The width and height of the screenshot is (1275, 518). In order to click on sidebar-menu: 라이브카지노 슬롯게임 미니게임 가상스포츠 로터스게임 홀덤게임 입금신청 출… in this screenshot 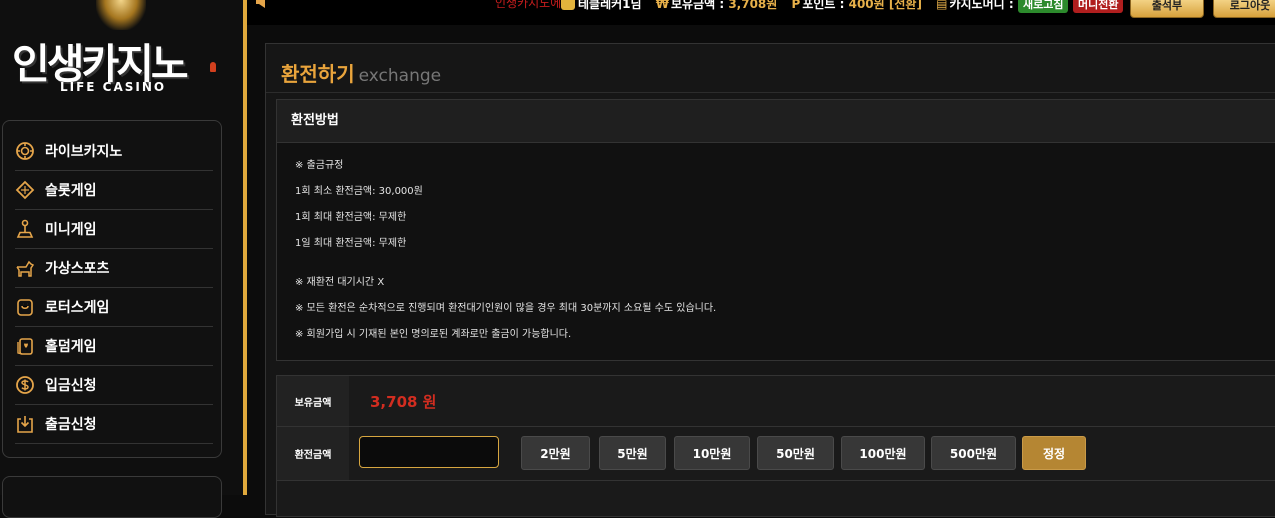, I will do `click(112, 289)`.